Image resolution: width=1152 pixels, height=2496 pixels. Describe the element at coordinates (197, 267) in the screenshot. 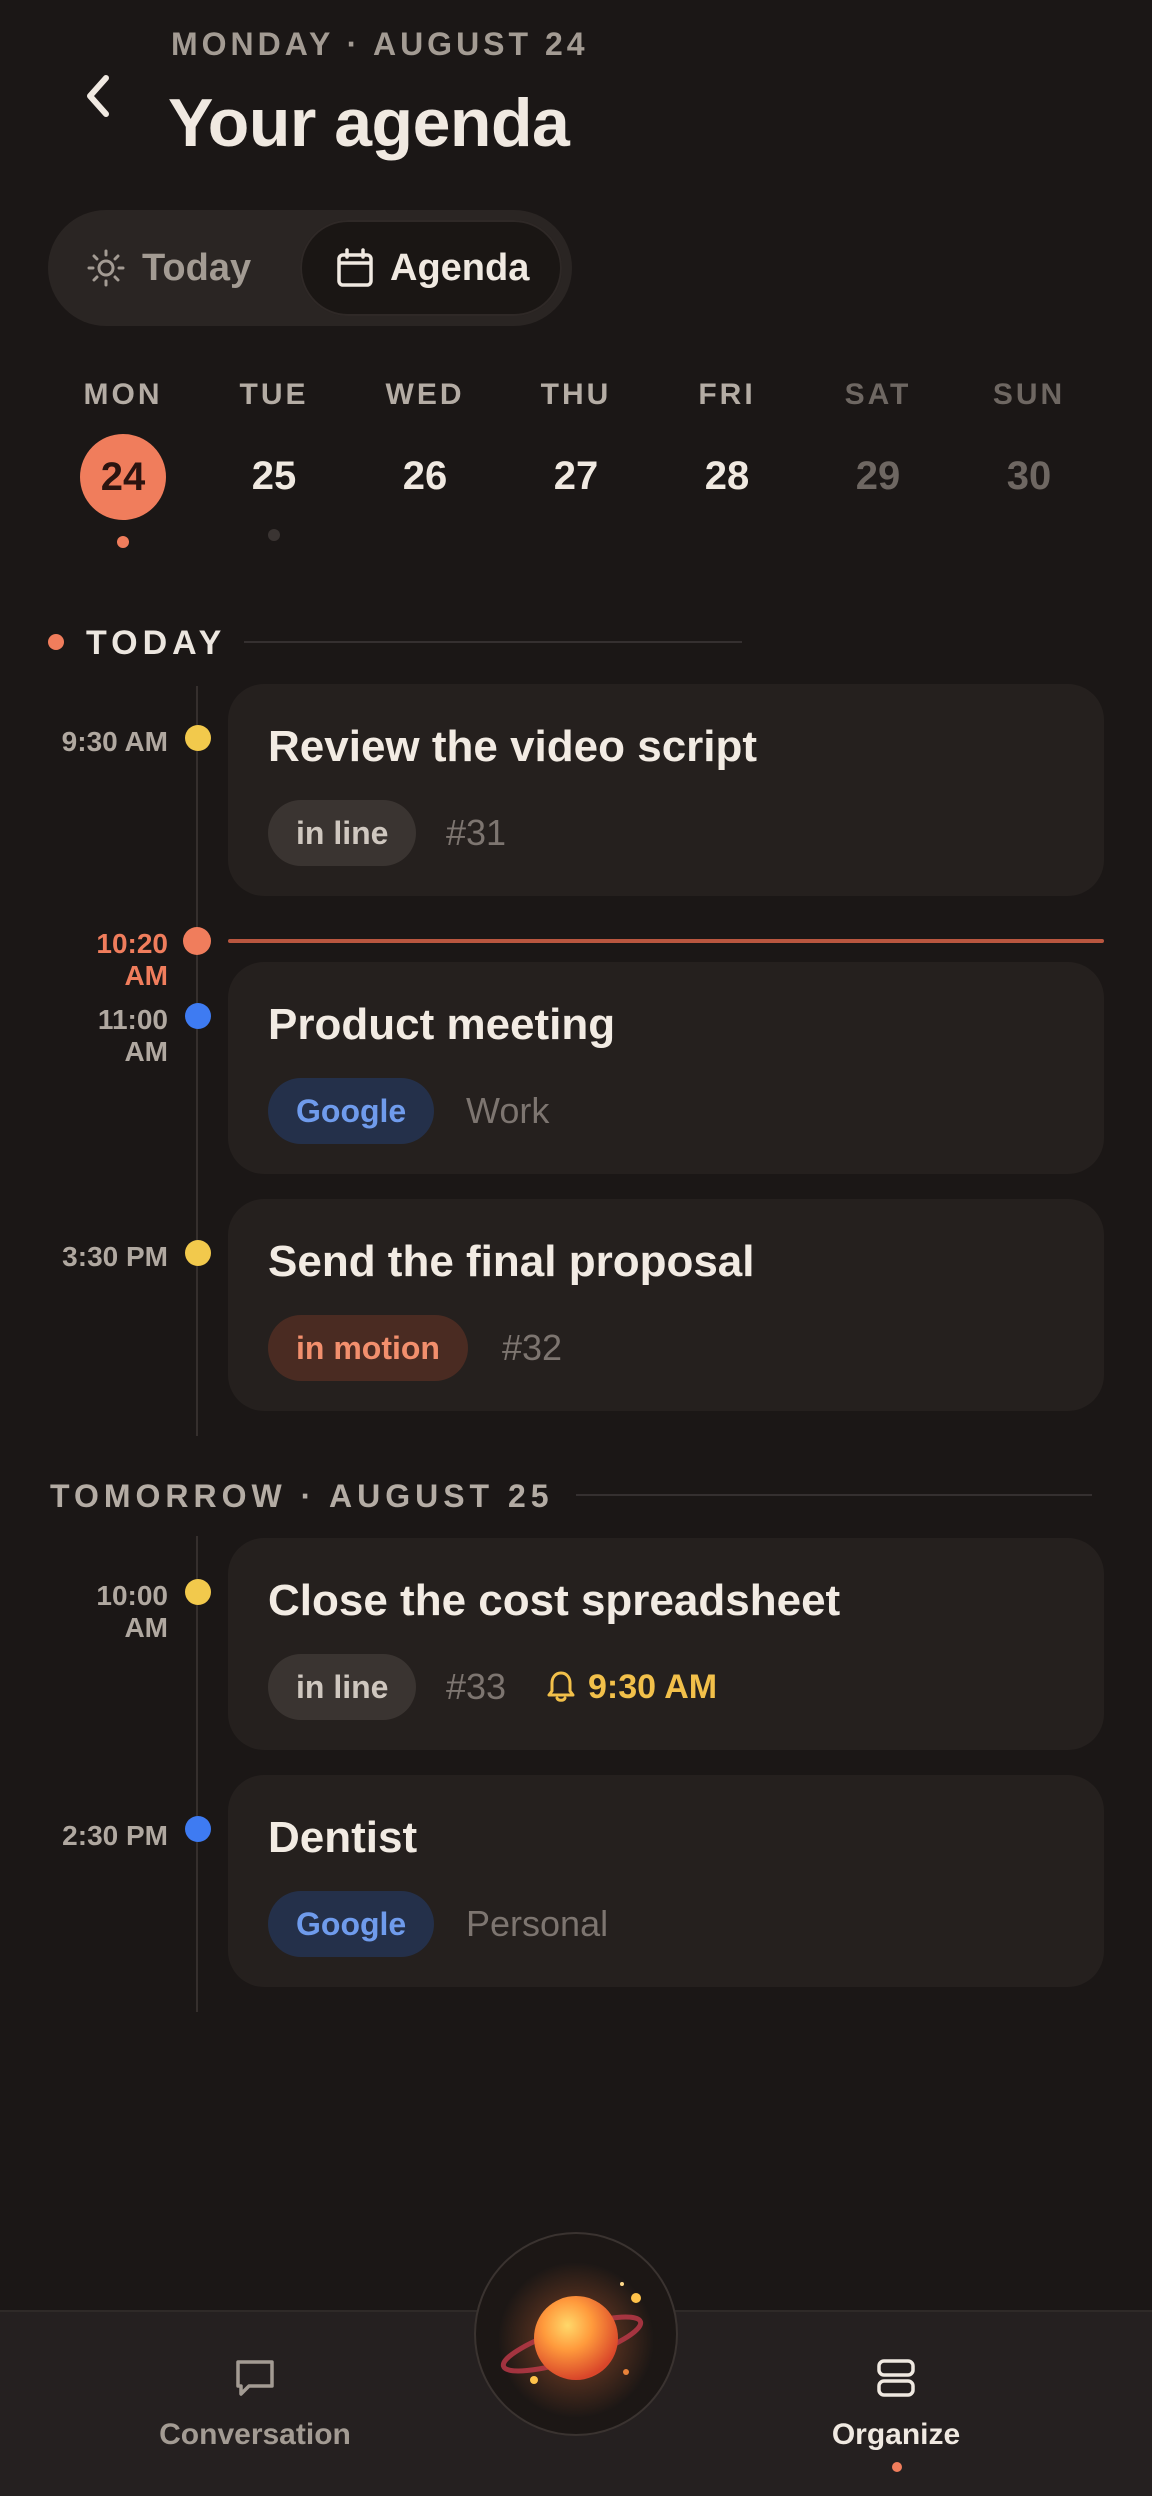

I see `tab-today-label: Today` at that location.